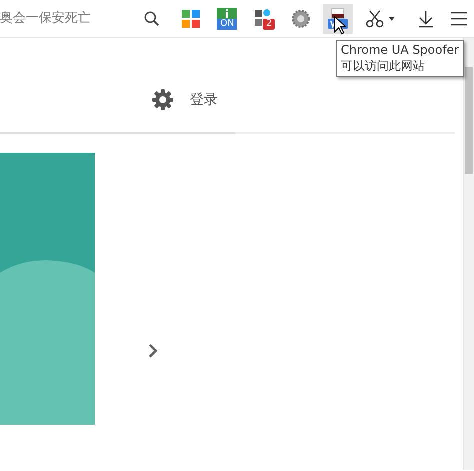 This screenshot has width=474, height=471. Describe the element at coordinates (204, 100) in the screenshot. I see `login-link: 登录` at that location.